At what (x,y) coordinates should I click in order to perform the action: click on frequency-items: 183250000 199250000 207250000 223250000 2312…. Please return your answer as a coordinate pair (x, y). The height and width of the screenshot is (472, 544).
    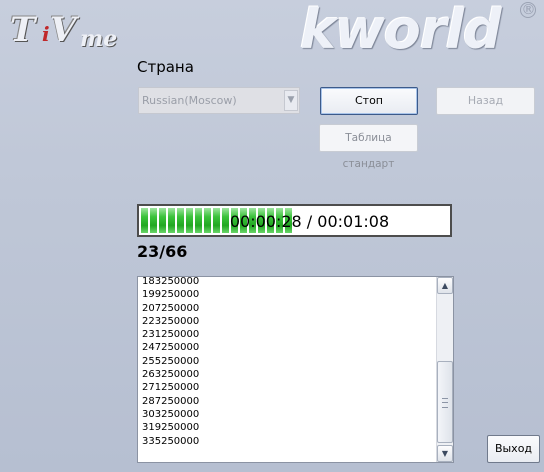
    Looking at the image, I should click on (170, 362).